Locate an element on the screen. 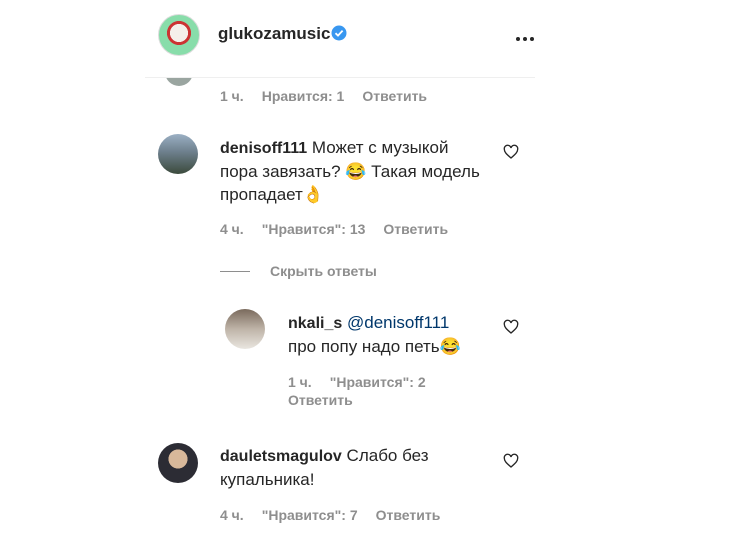 This screenshot has width=730, height=544. hide-replies-line is located at coordinates (235, 271).